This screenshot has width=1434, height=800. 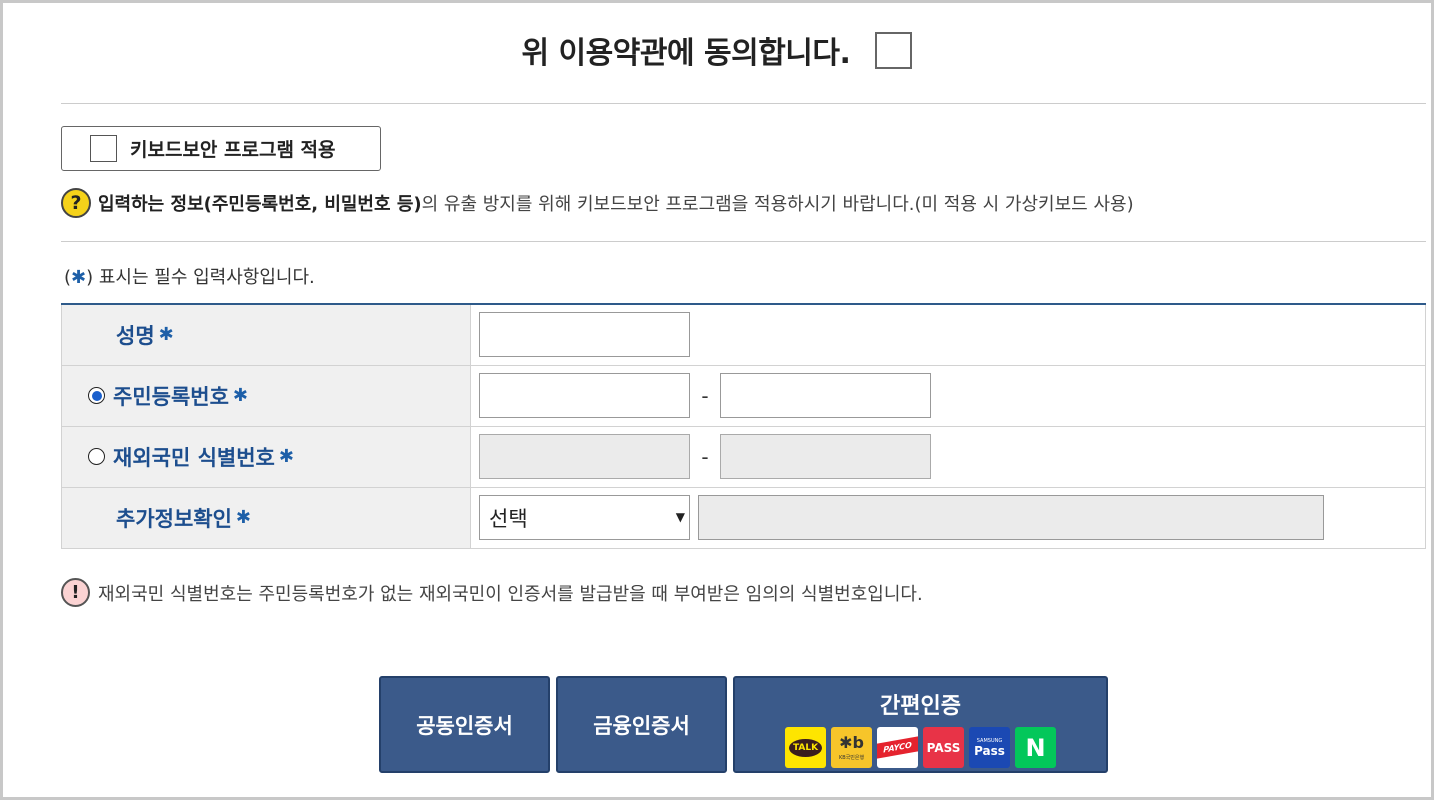 I want to click on divider-top, so click(x=743, y=103).